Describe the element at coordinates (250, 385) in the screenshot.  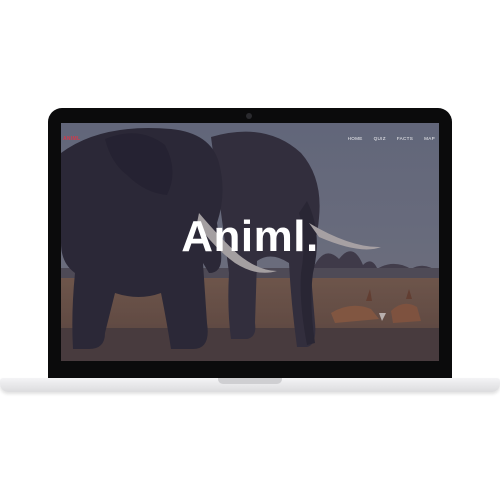
I see `laptop-base` at that location.